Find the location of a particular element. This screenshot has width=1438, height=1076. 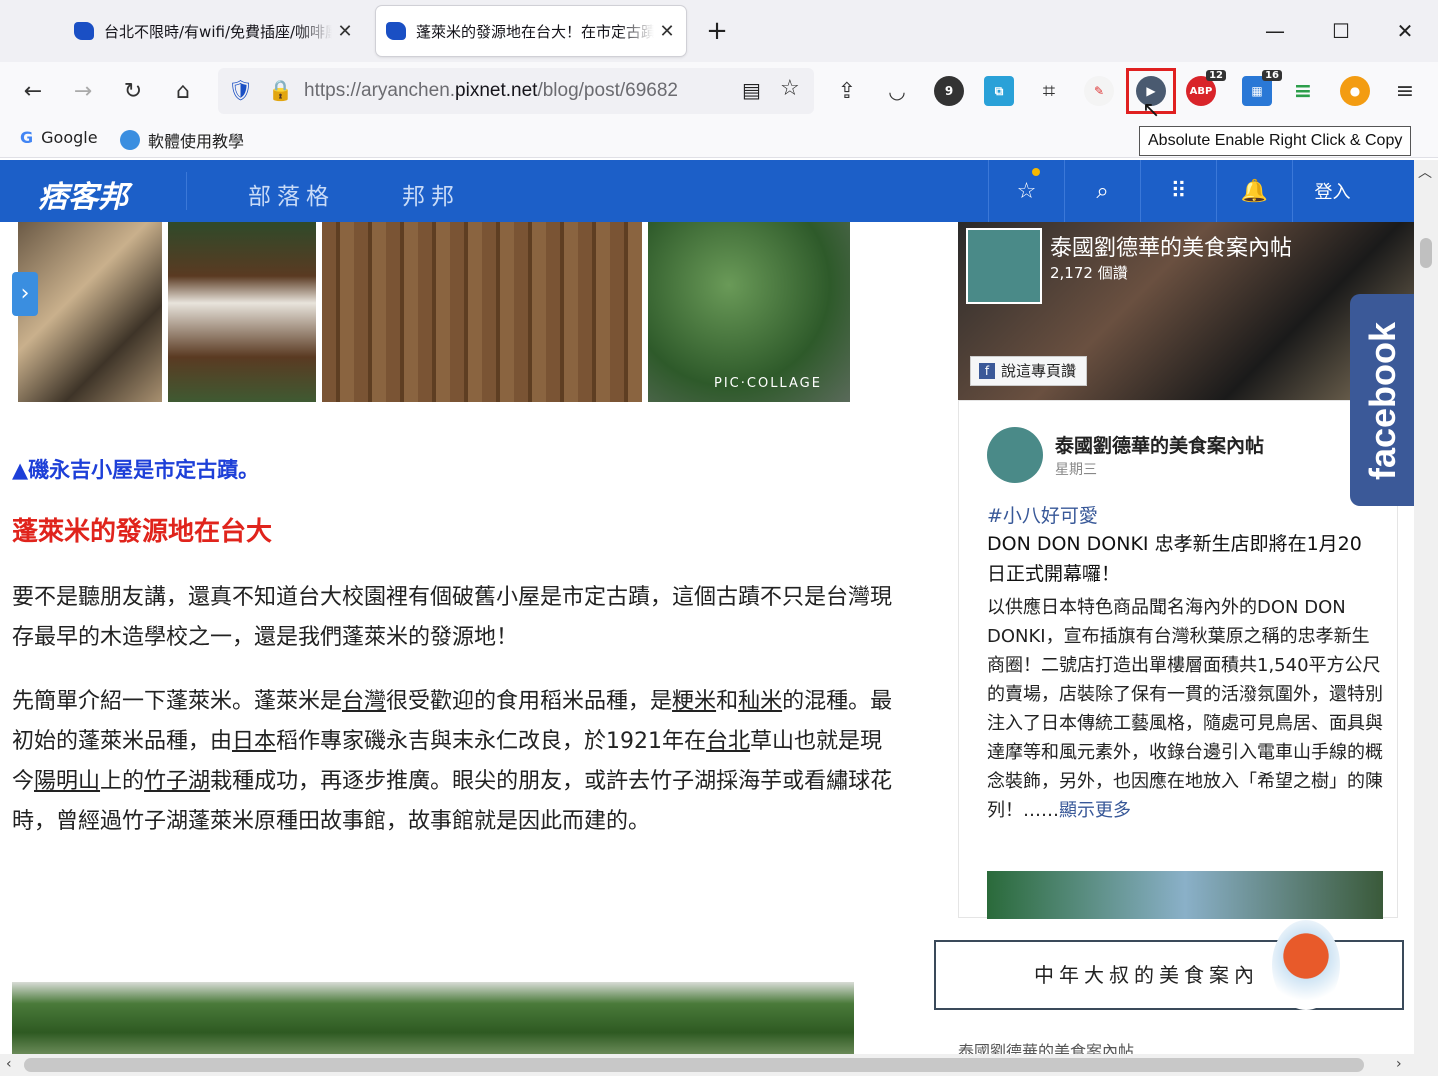

bookmark-star-icon: ☆ is located at coordinates (790, 88).